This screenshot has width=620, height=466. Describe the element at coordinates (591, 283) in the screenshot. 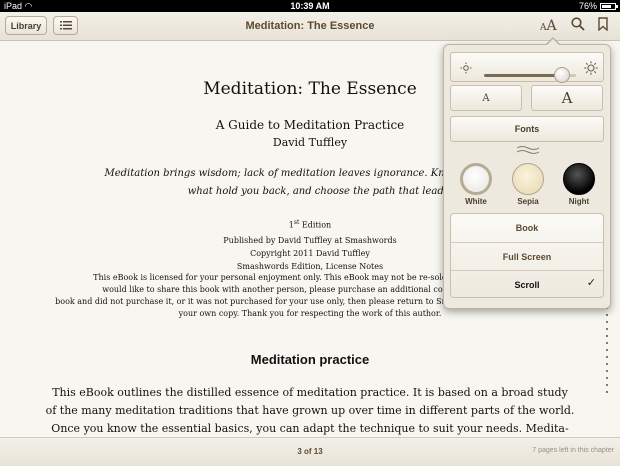

I see `checkmark-icon: ✓` at that location.